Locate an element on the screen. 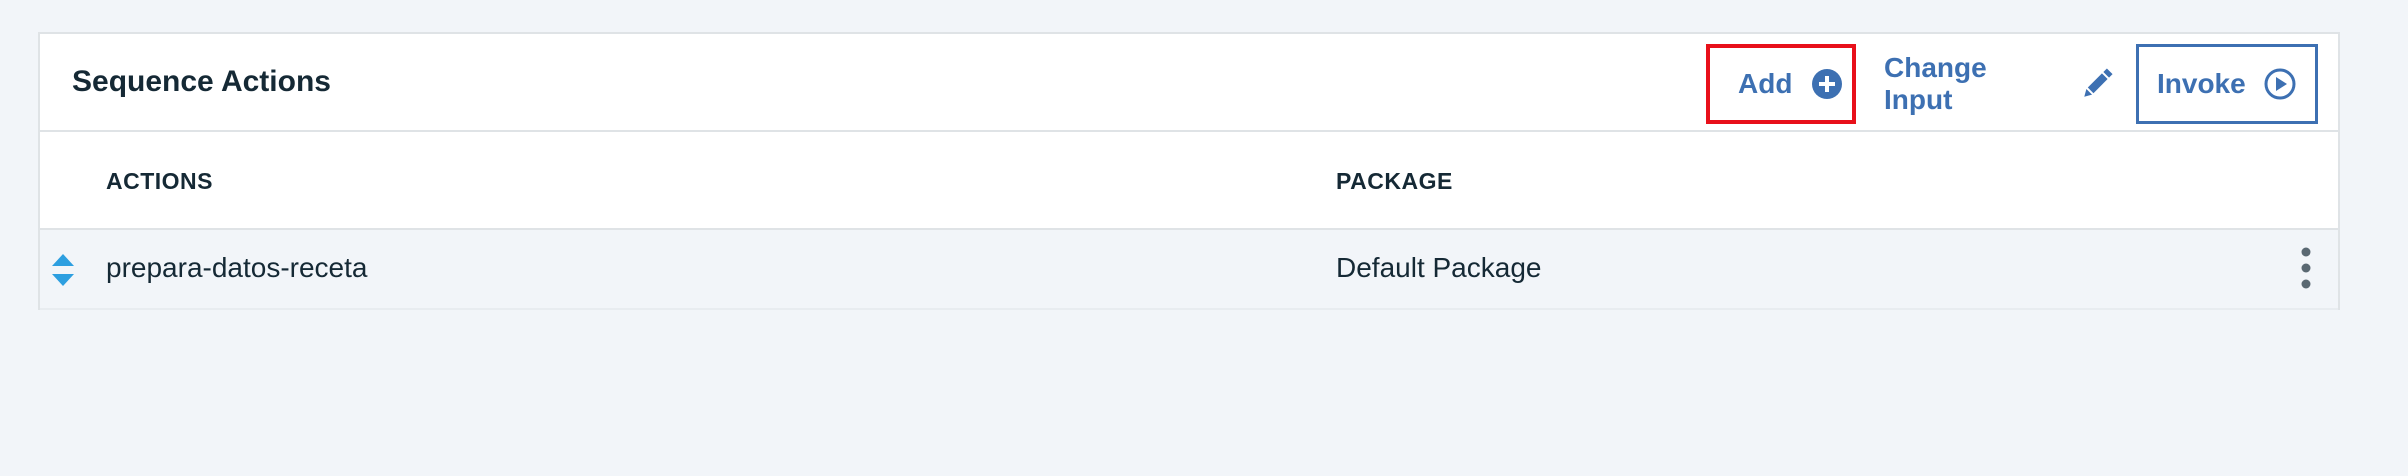 This screenshot has height=476, width=2408. panel-title: Sequence Actions is located at coordinates (201, 81).